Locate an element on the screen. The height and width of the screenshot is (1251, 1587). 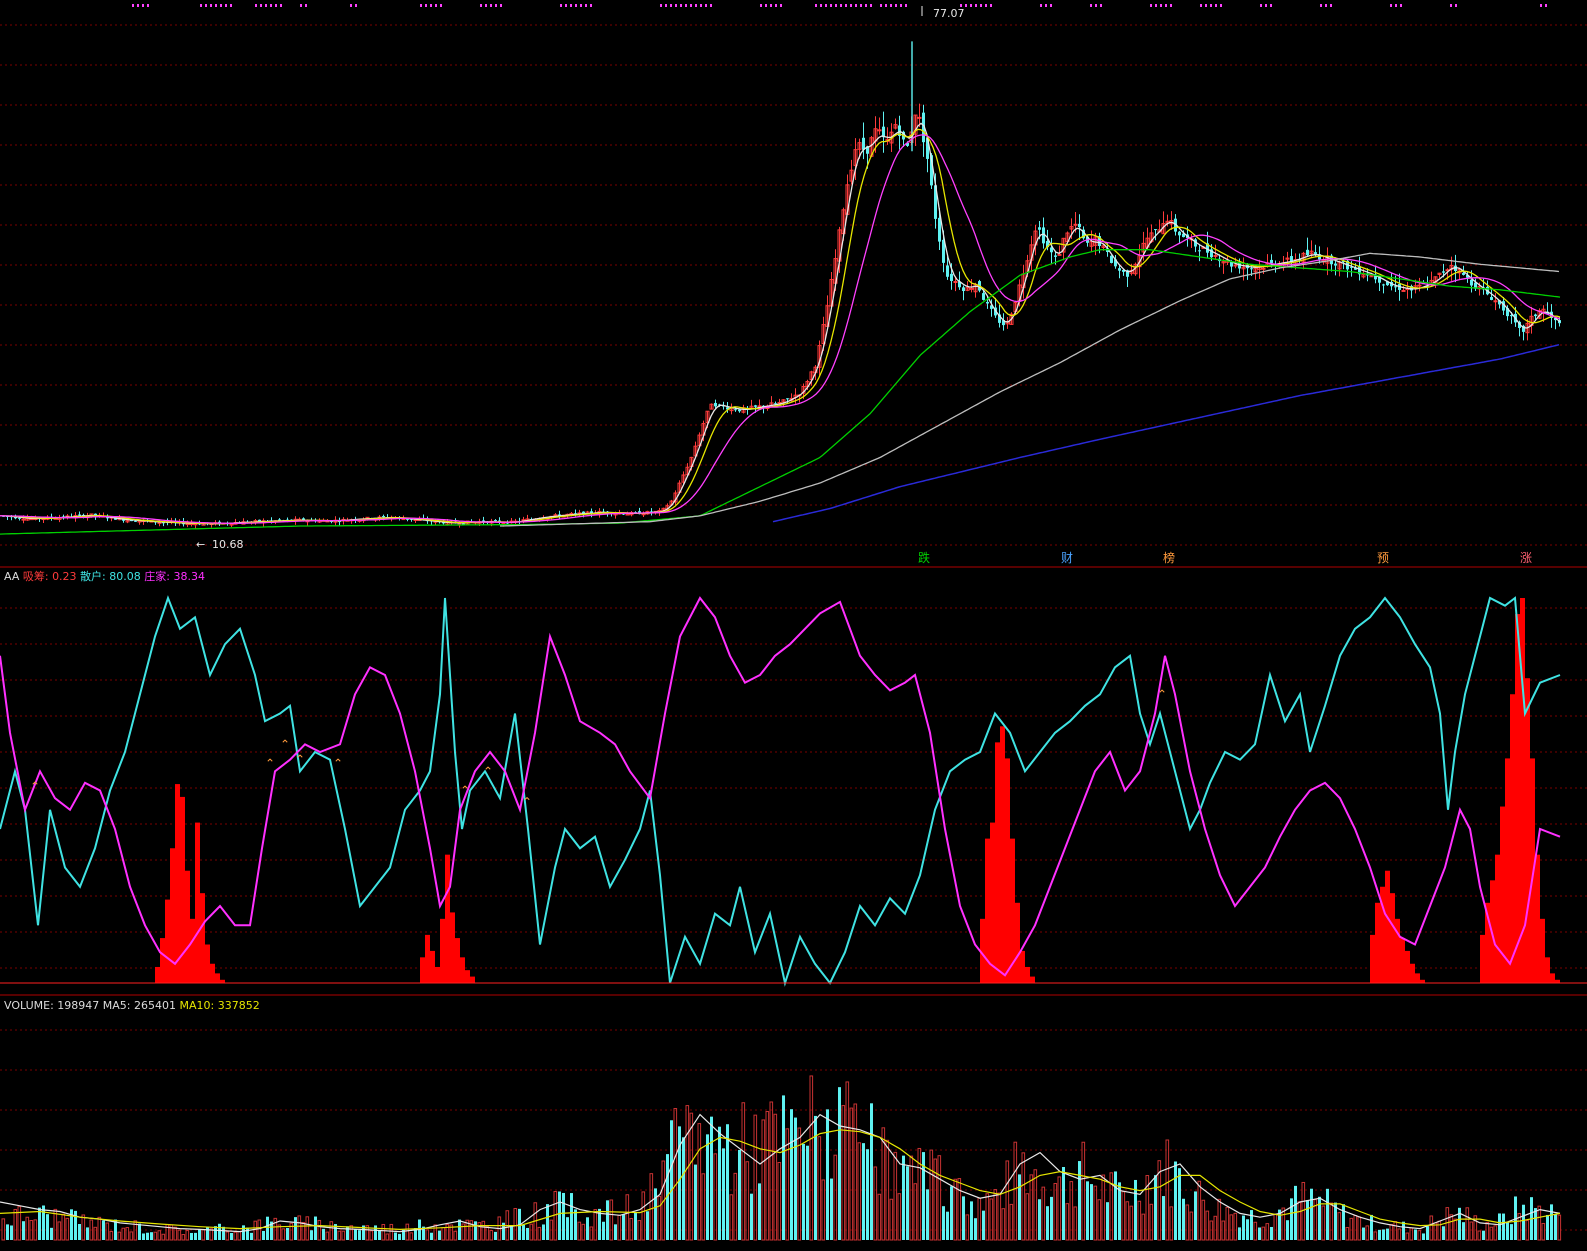
high-annotation: 77.07 is located at coordinates (943, 13).